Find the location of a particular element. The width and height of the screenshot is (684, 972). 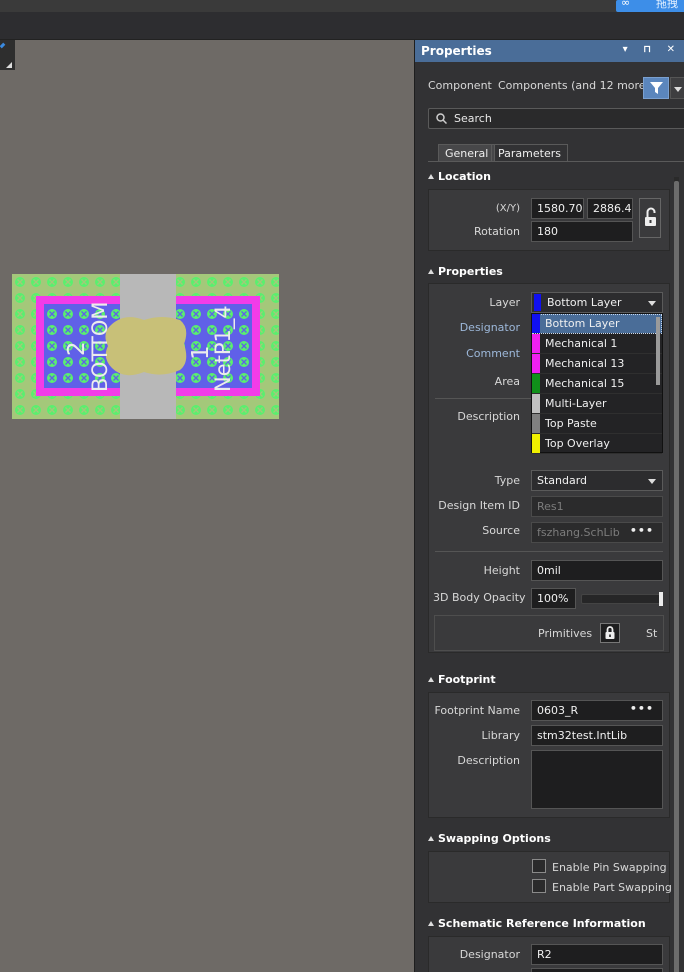

layer-option: Mechanical 15 is located at coordinates (597, 384).